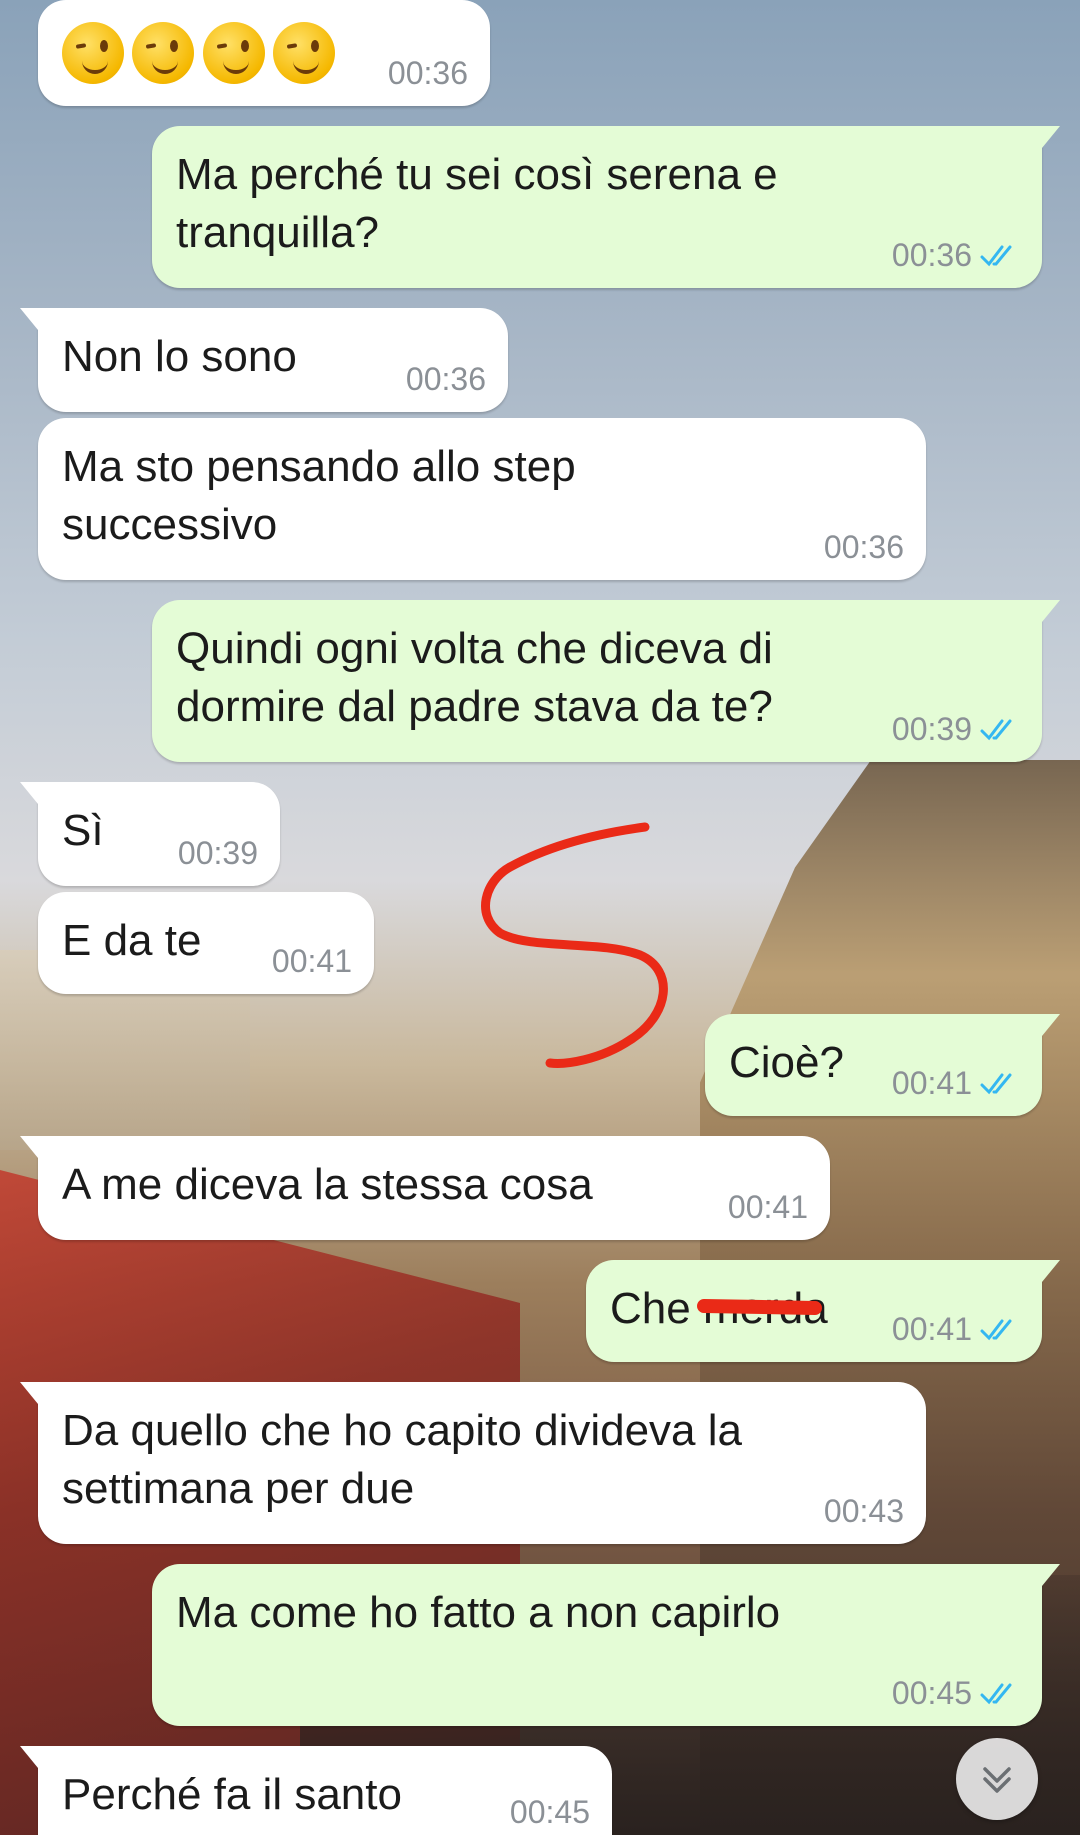 The height and width of the screenshot is (1835, 1080). What do you see at coordinates (316, 1790) in the screenshot?
I see `message-bubble-incoming: Perché fa il santo 00:45` at bounding box center [316, 1790].